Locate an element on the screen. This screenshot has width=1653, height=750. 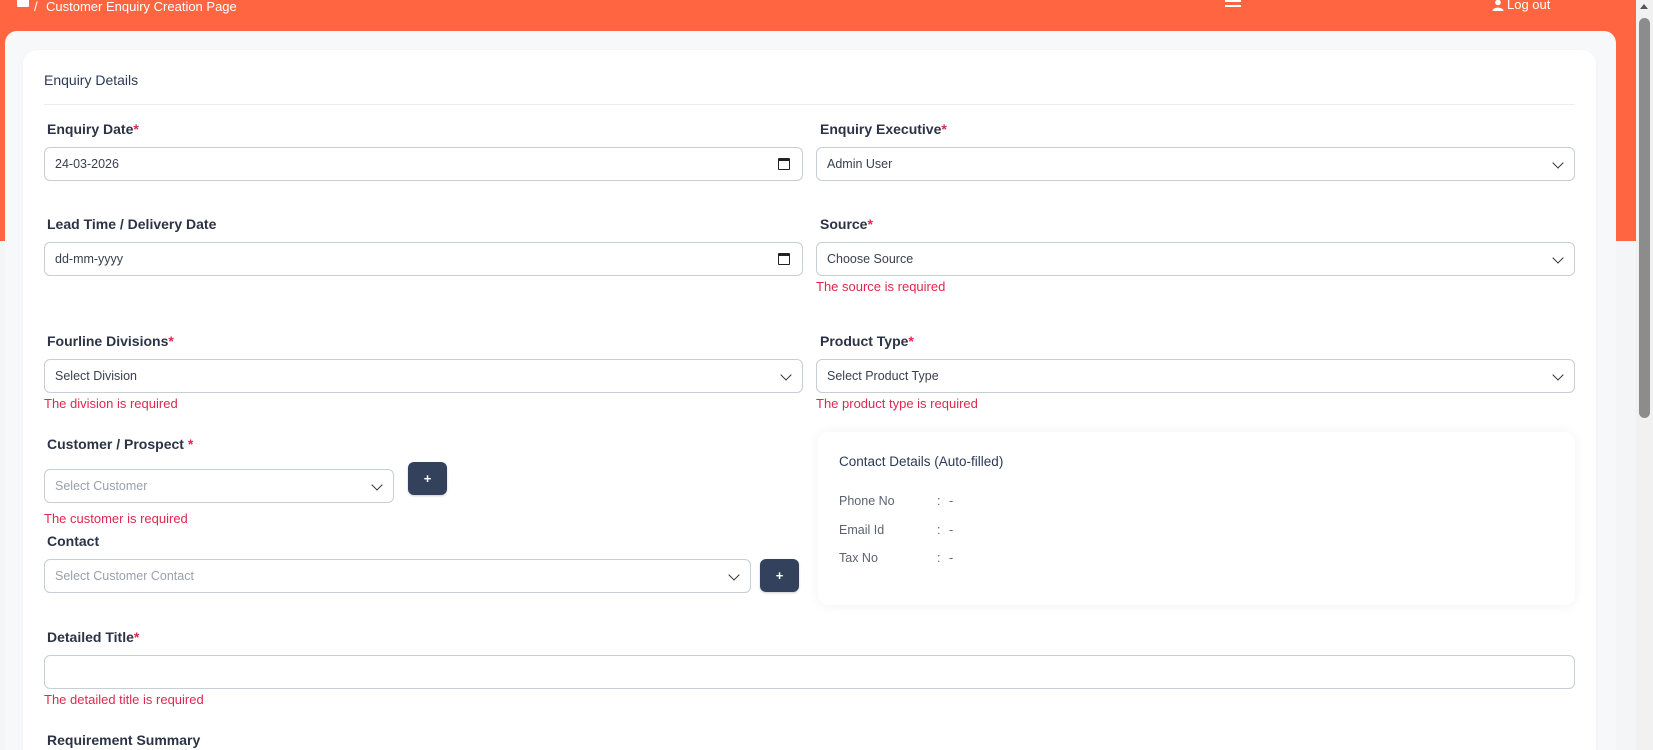
user-icon is located at coordinates (1498, 5).